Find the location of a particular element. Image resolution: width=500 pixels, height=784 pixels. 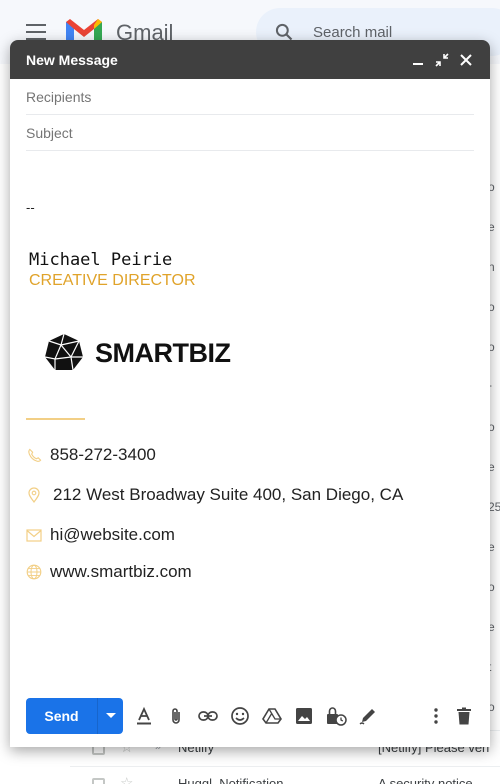

location-pin-icon is located at coordinates (34, 495).